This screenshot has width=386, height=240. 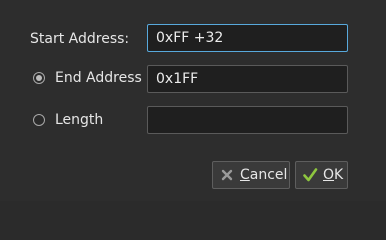 What do you see at coordinates (245, 175) in the screenshot?
I see `cancel-mnemonic: C` at bounding box center [245, 175].